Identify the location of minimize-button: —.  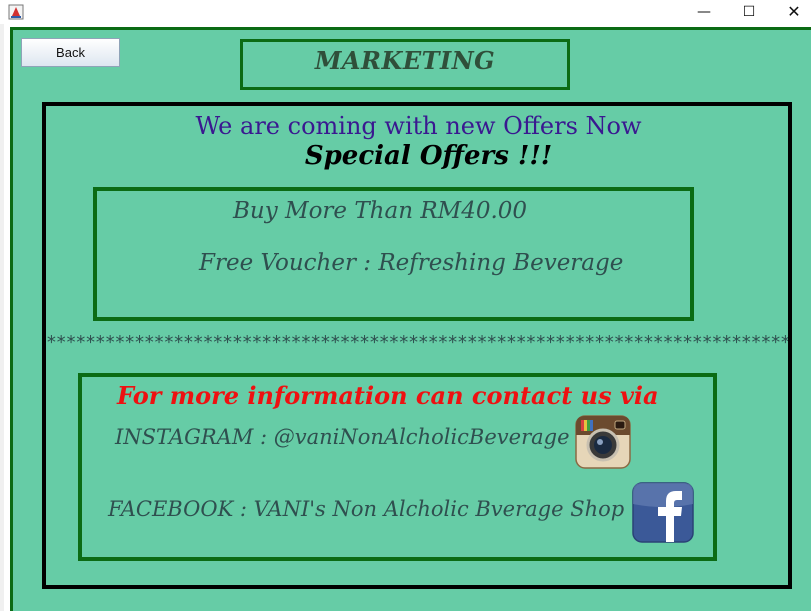
(704, 12).